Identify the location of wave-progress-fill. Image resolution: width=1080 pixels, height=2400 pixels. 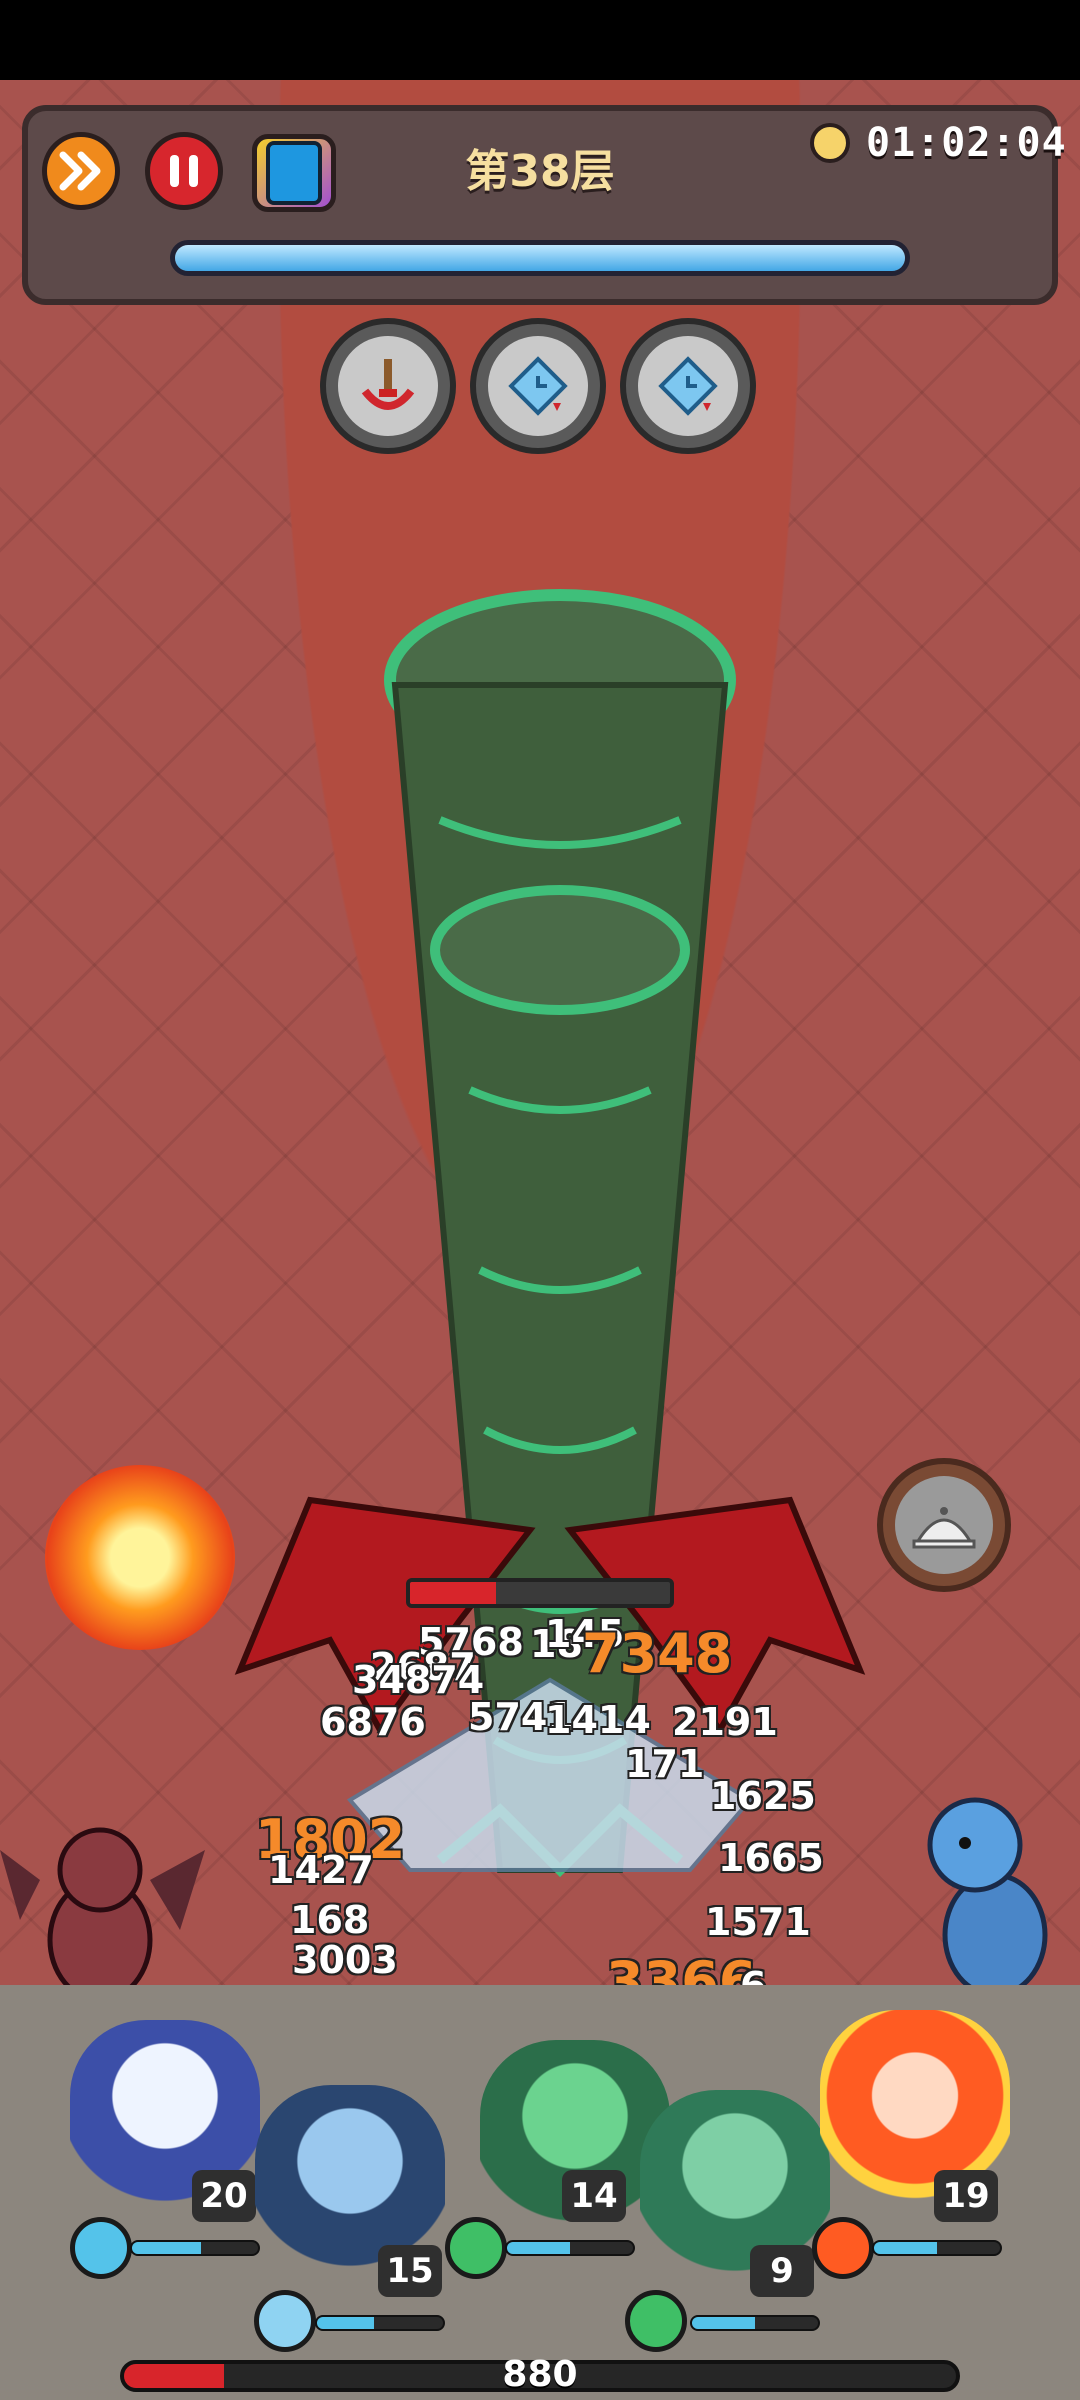
(540, 258).